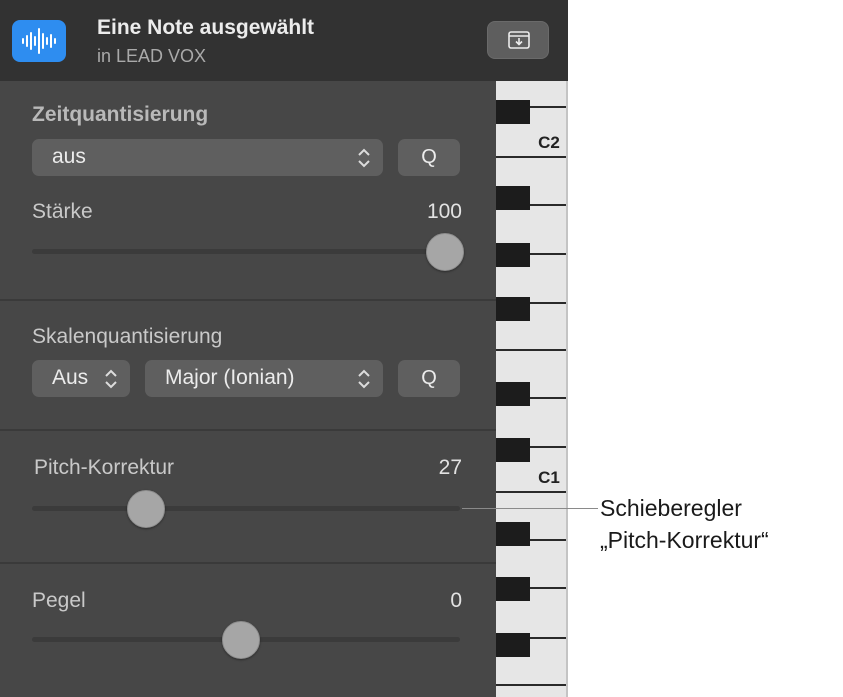 This screenshot has width=843, height=697. What do you see at coordinates (684, 524) in the screenshot?
I see `callout-label: Schieberegler „Pitch-Korrektur“` at bounding box center [684, 524].